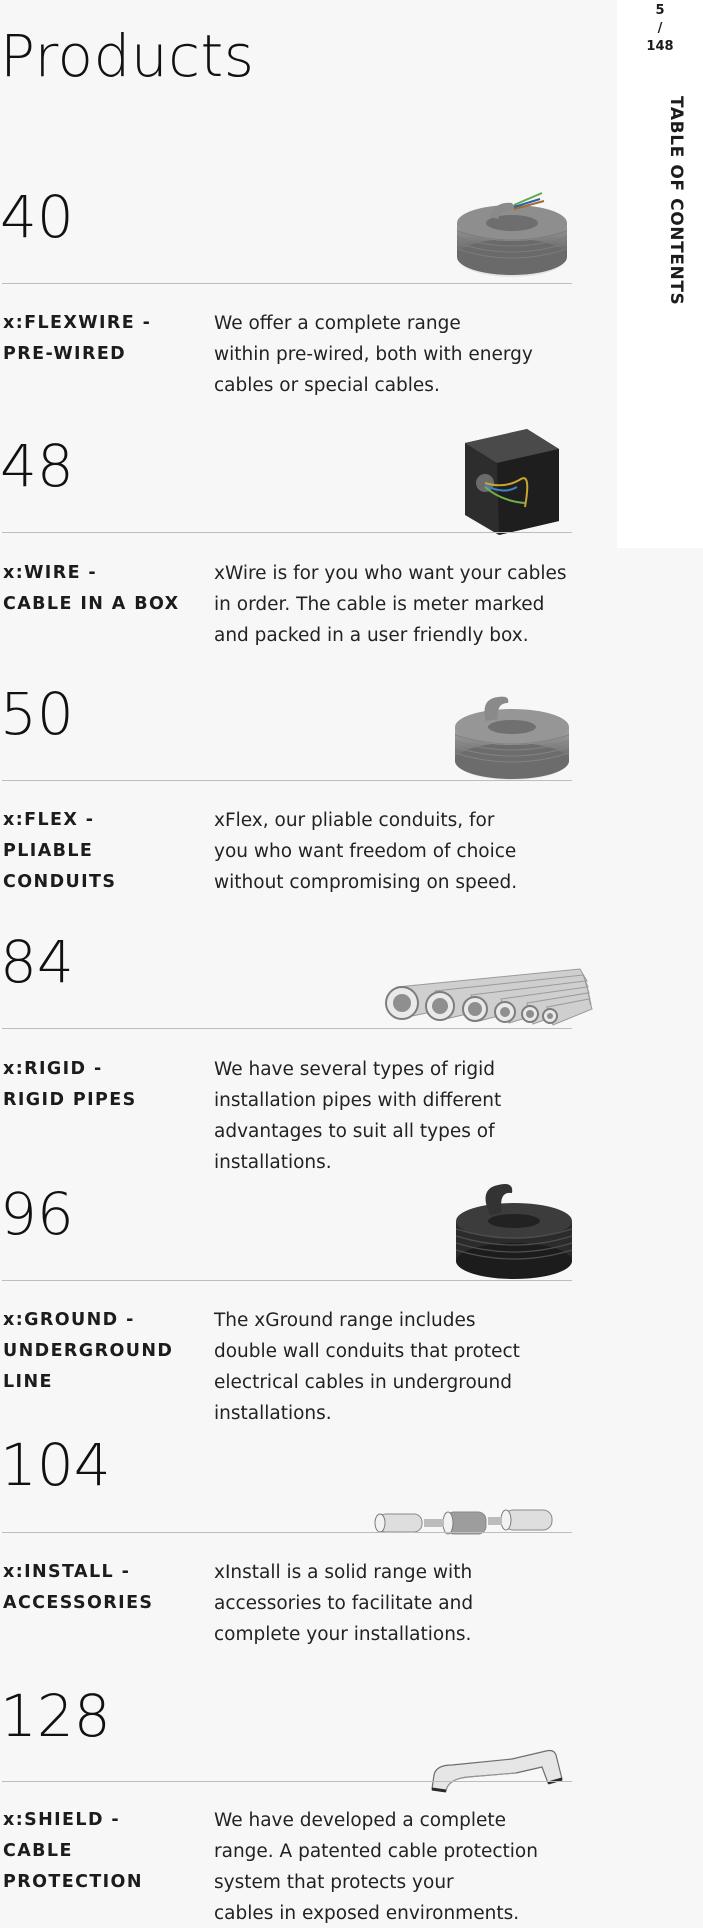 Image resolution: width=703 pixels, height=1928 pixels. Describe the element at coordinates (78, 1587) in the screenshot. I see `category-title: x:INSTALL - ACCESSORIES` at that location.